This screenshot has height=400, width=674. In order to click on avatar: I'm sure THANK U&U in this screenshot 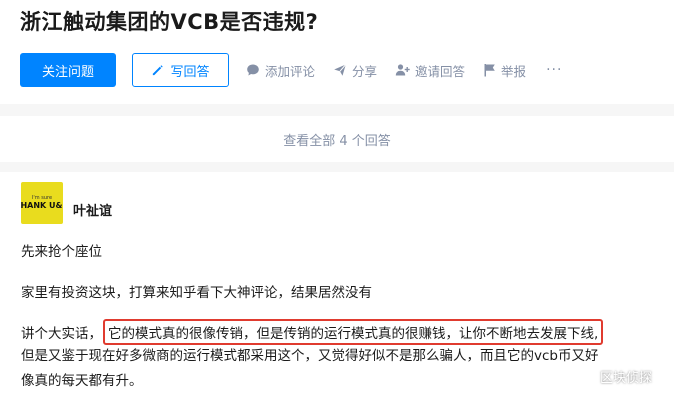, I will do `click(42, 203)`.